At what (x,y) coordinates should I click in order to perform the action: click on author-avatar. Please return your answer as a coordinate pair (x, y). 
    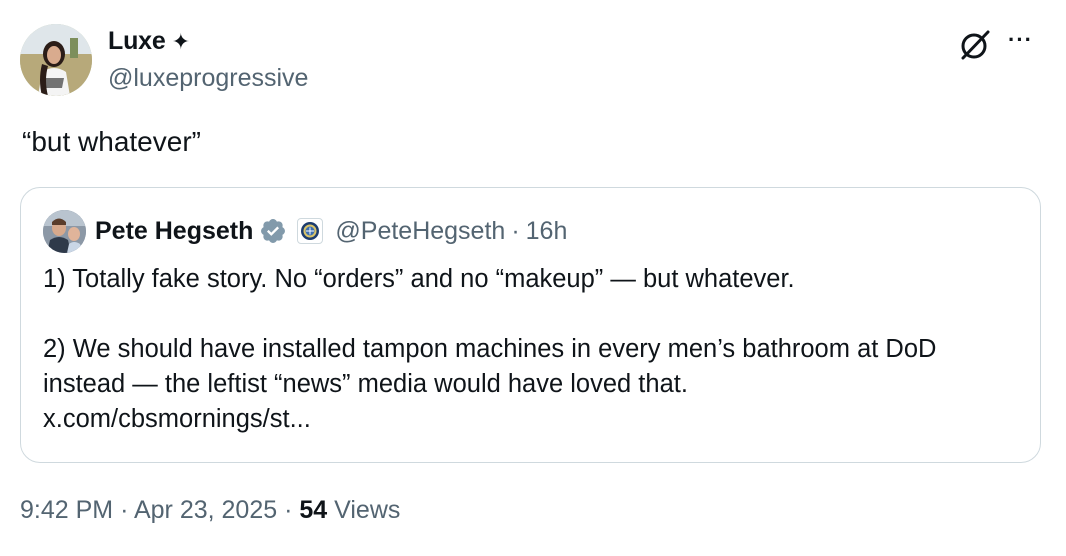
    Looking at the image, I should click on (56, 60).